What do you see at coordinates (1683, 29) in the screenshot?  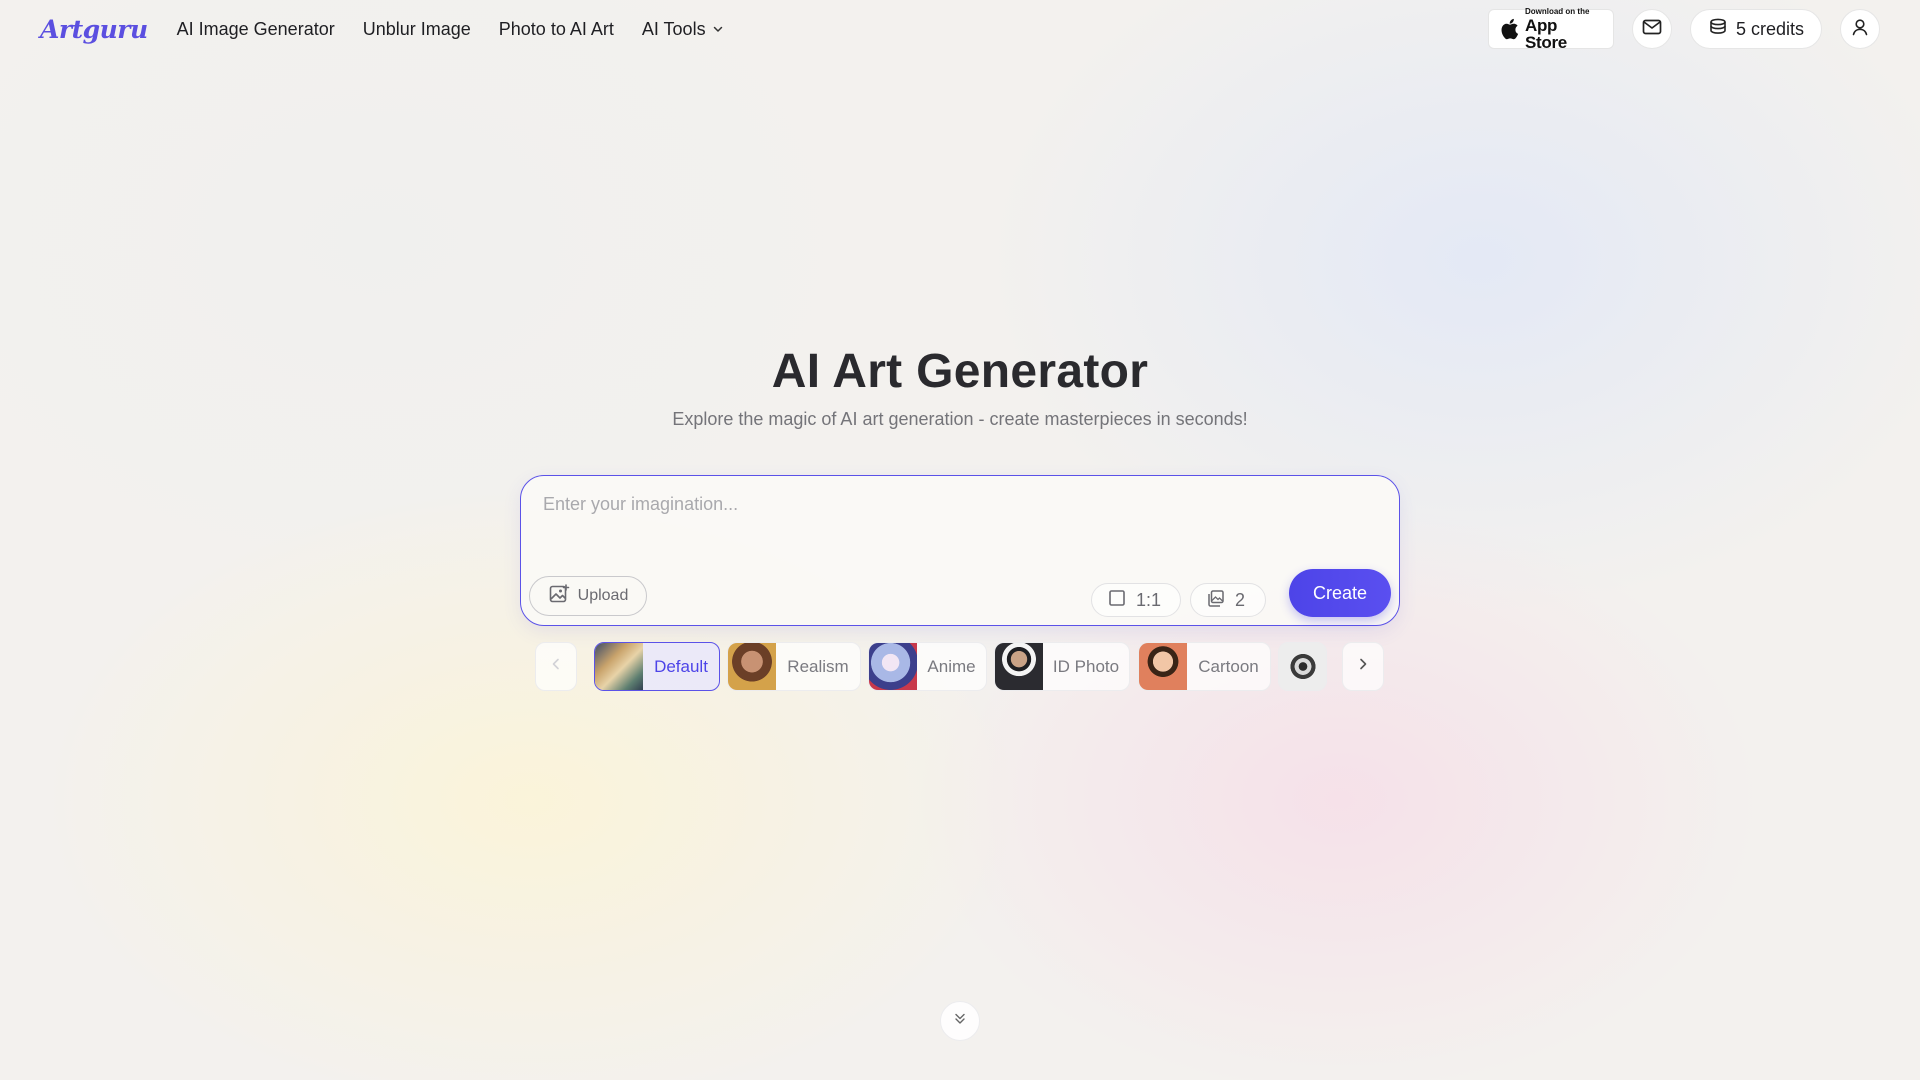 I see `header-actions: Download on the App Store 5 credits` at bounding box center [1683, 29].